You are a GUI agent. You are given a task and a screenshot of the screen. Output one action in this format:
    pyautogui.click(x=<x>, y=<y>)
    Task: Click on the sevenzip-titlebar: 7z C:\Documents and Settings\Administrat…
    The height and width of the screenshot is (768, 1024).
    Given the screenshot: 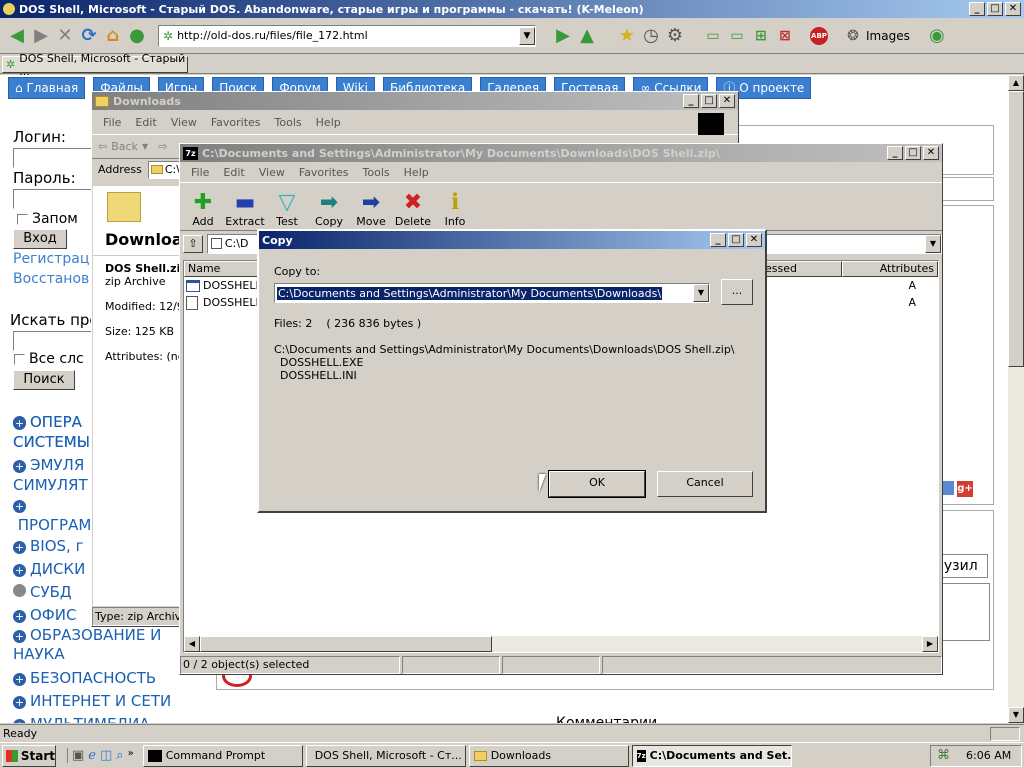 What is the action you would take?
    pyautogui.click(x=561, y=153)
    